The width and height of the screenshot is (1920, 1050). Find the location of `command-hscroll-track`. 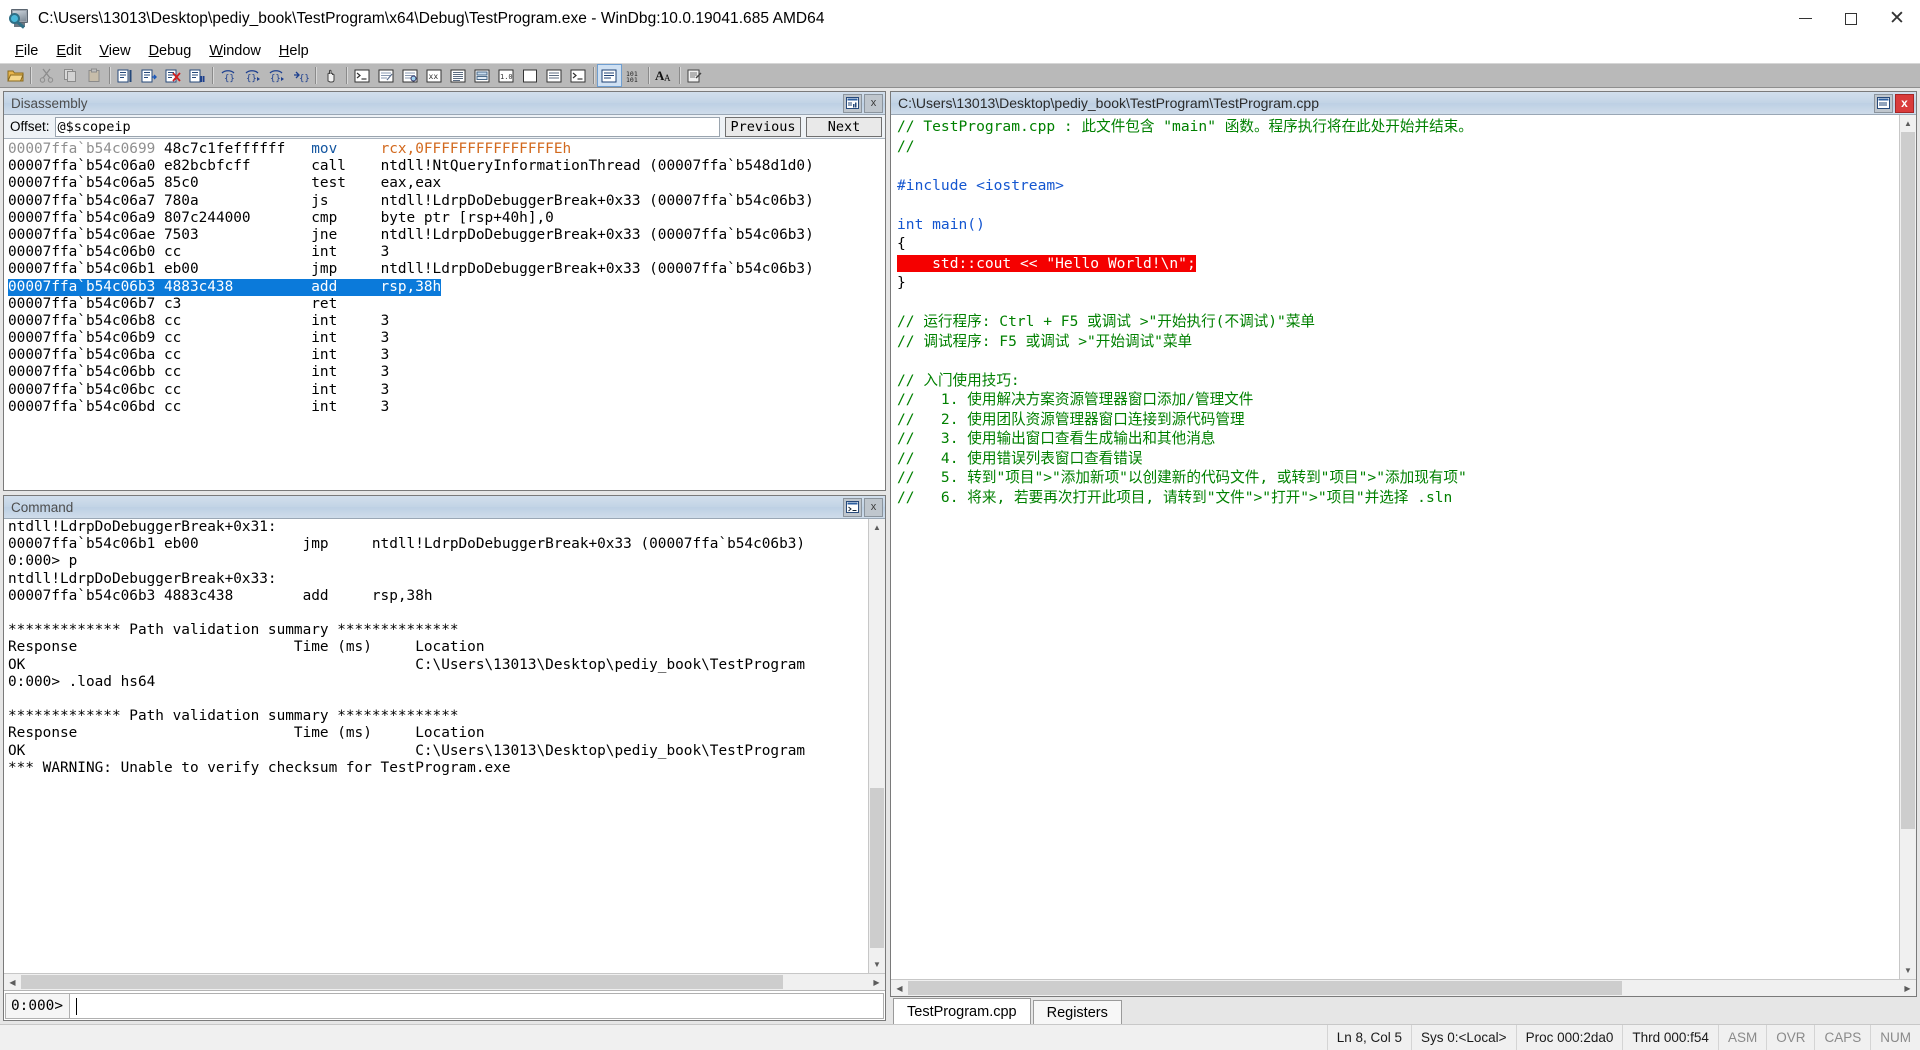

command-hscroll-track is located at coordinates (444, 982).